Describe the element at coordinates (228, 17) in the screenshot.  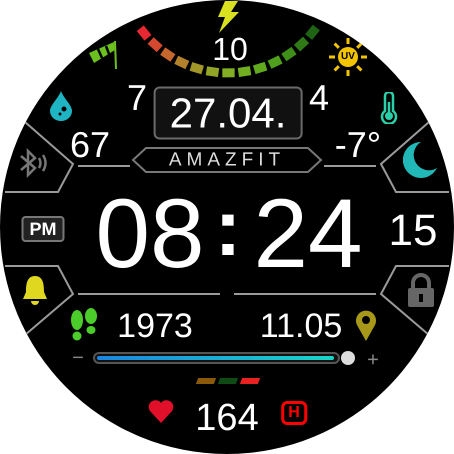
I see `lightning-icon` at that location.